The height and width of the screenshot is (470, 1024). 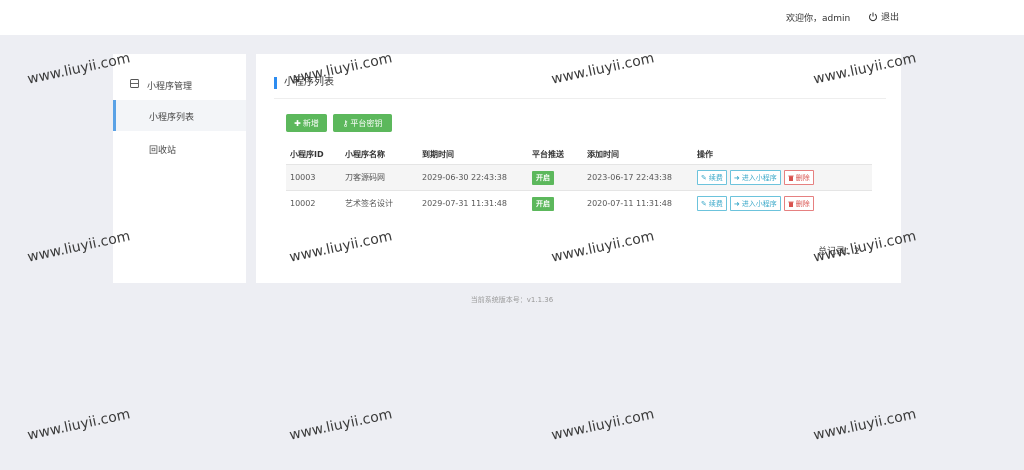 I want to click on add-button: ✚ 新增, so click(x=306, y=123).